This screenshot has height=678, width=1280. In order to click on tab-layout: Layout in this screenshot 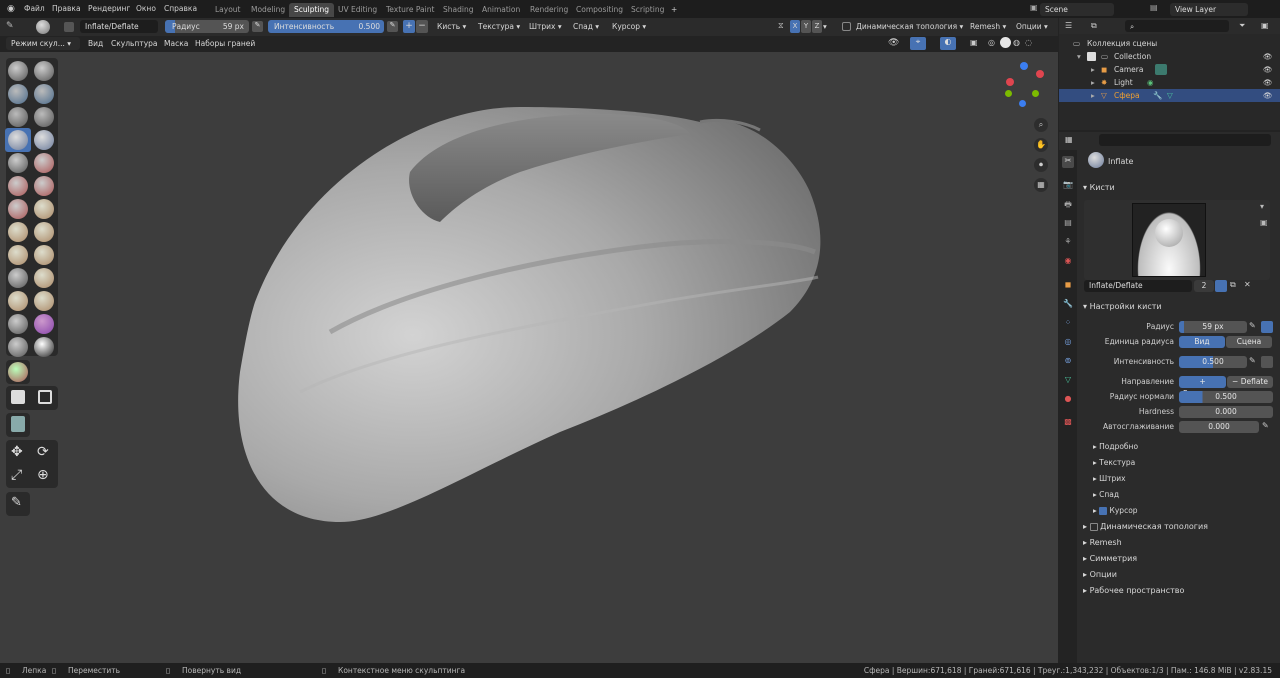, I will do `click(228, 10)`.